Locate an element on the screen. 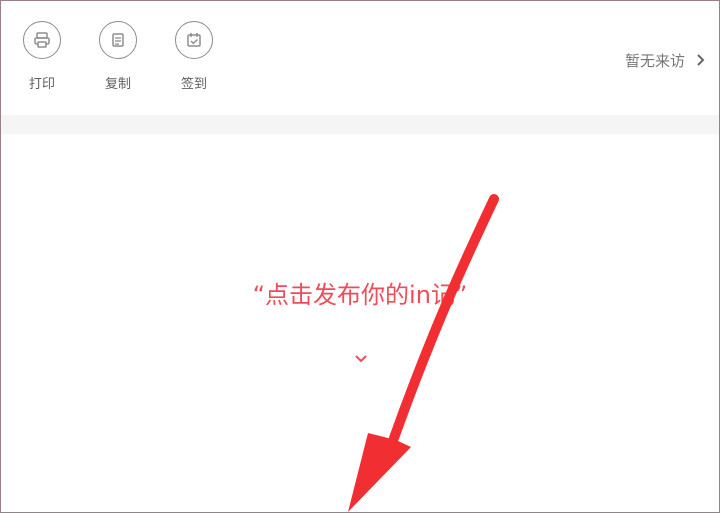 This screenshot has width=720, height=513. checkin-tool-button: 签到 is located at coordinates (194, 62).